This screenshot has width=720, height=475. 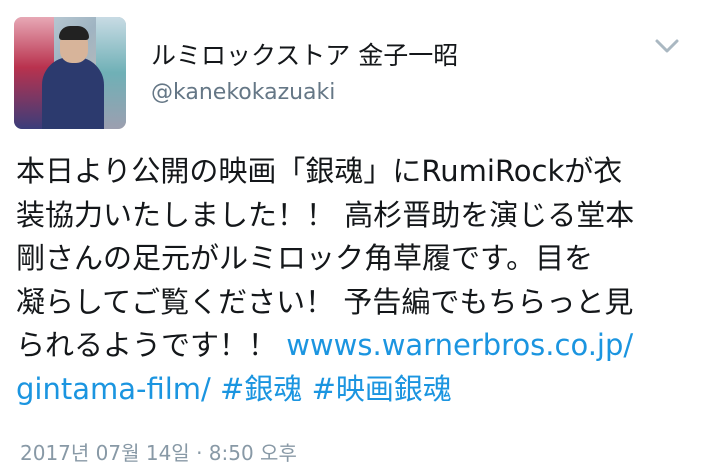 I want to click on hashtag-eiga-gintama: #映画銀魂, so click(x=382, y=389).